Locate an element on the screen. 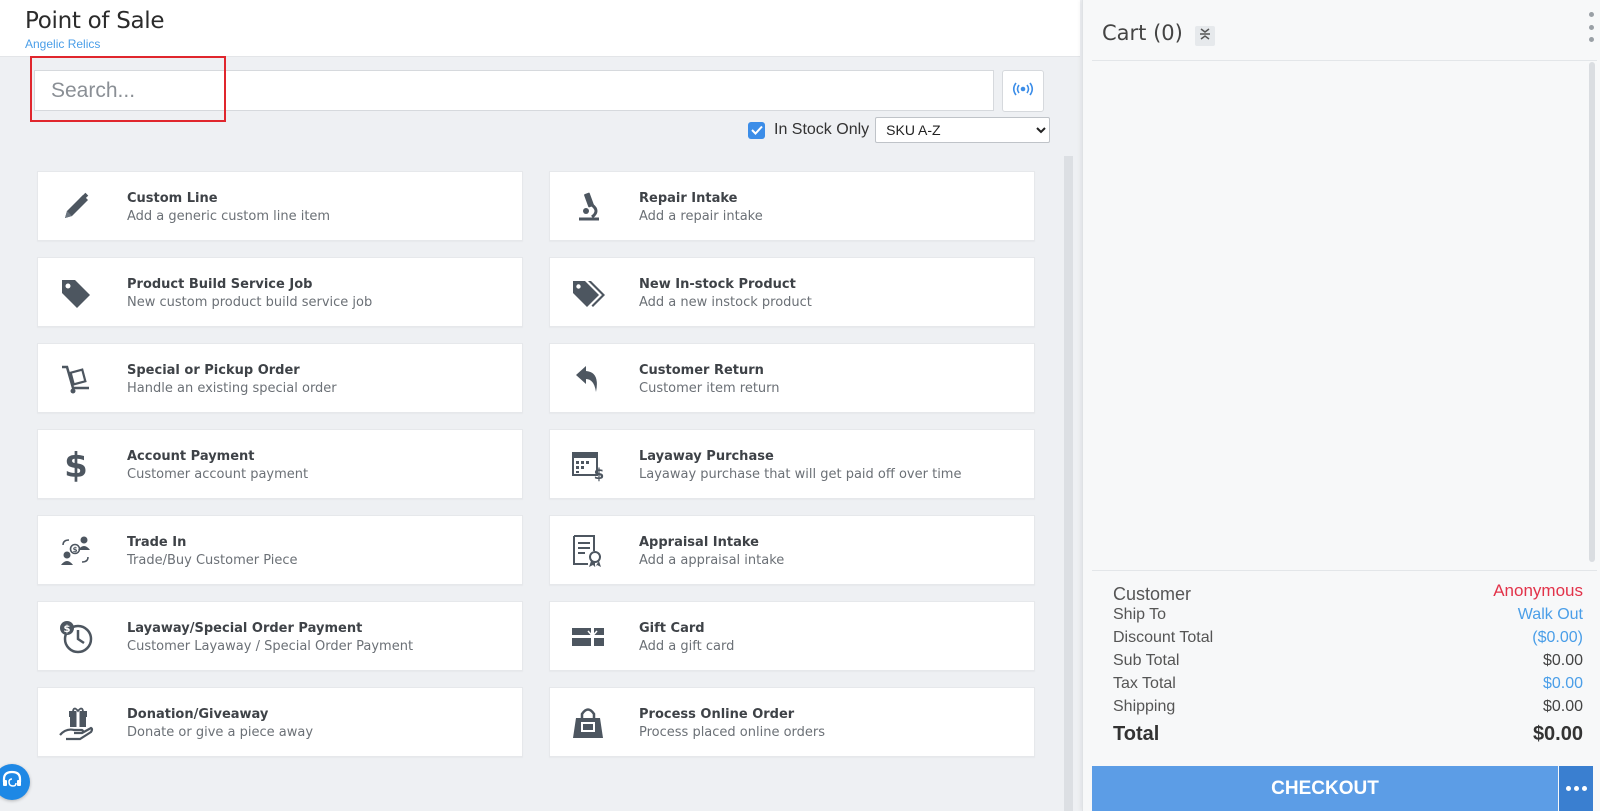  tile-title: Account Payment is located at coordinates (191, 456).